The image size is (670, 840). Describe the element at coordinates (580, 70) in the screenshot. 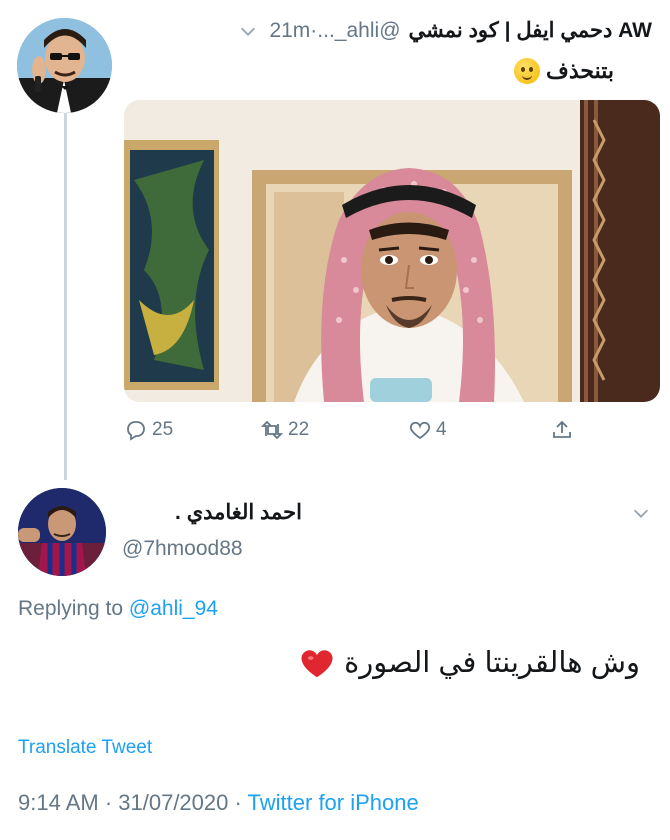

I see `tweet-body: بتنحذف` at that location.